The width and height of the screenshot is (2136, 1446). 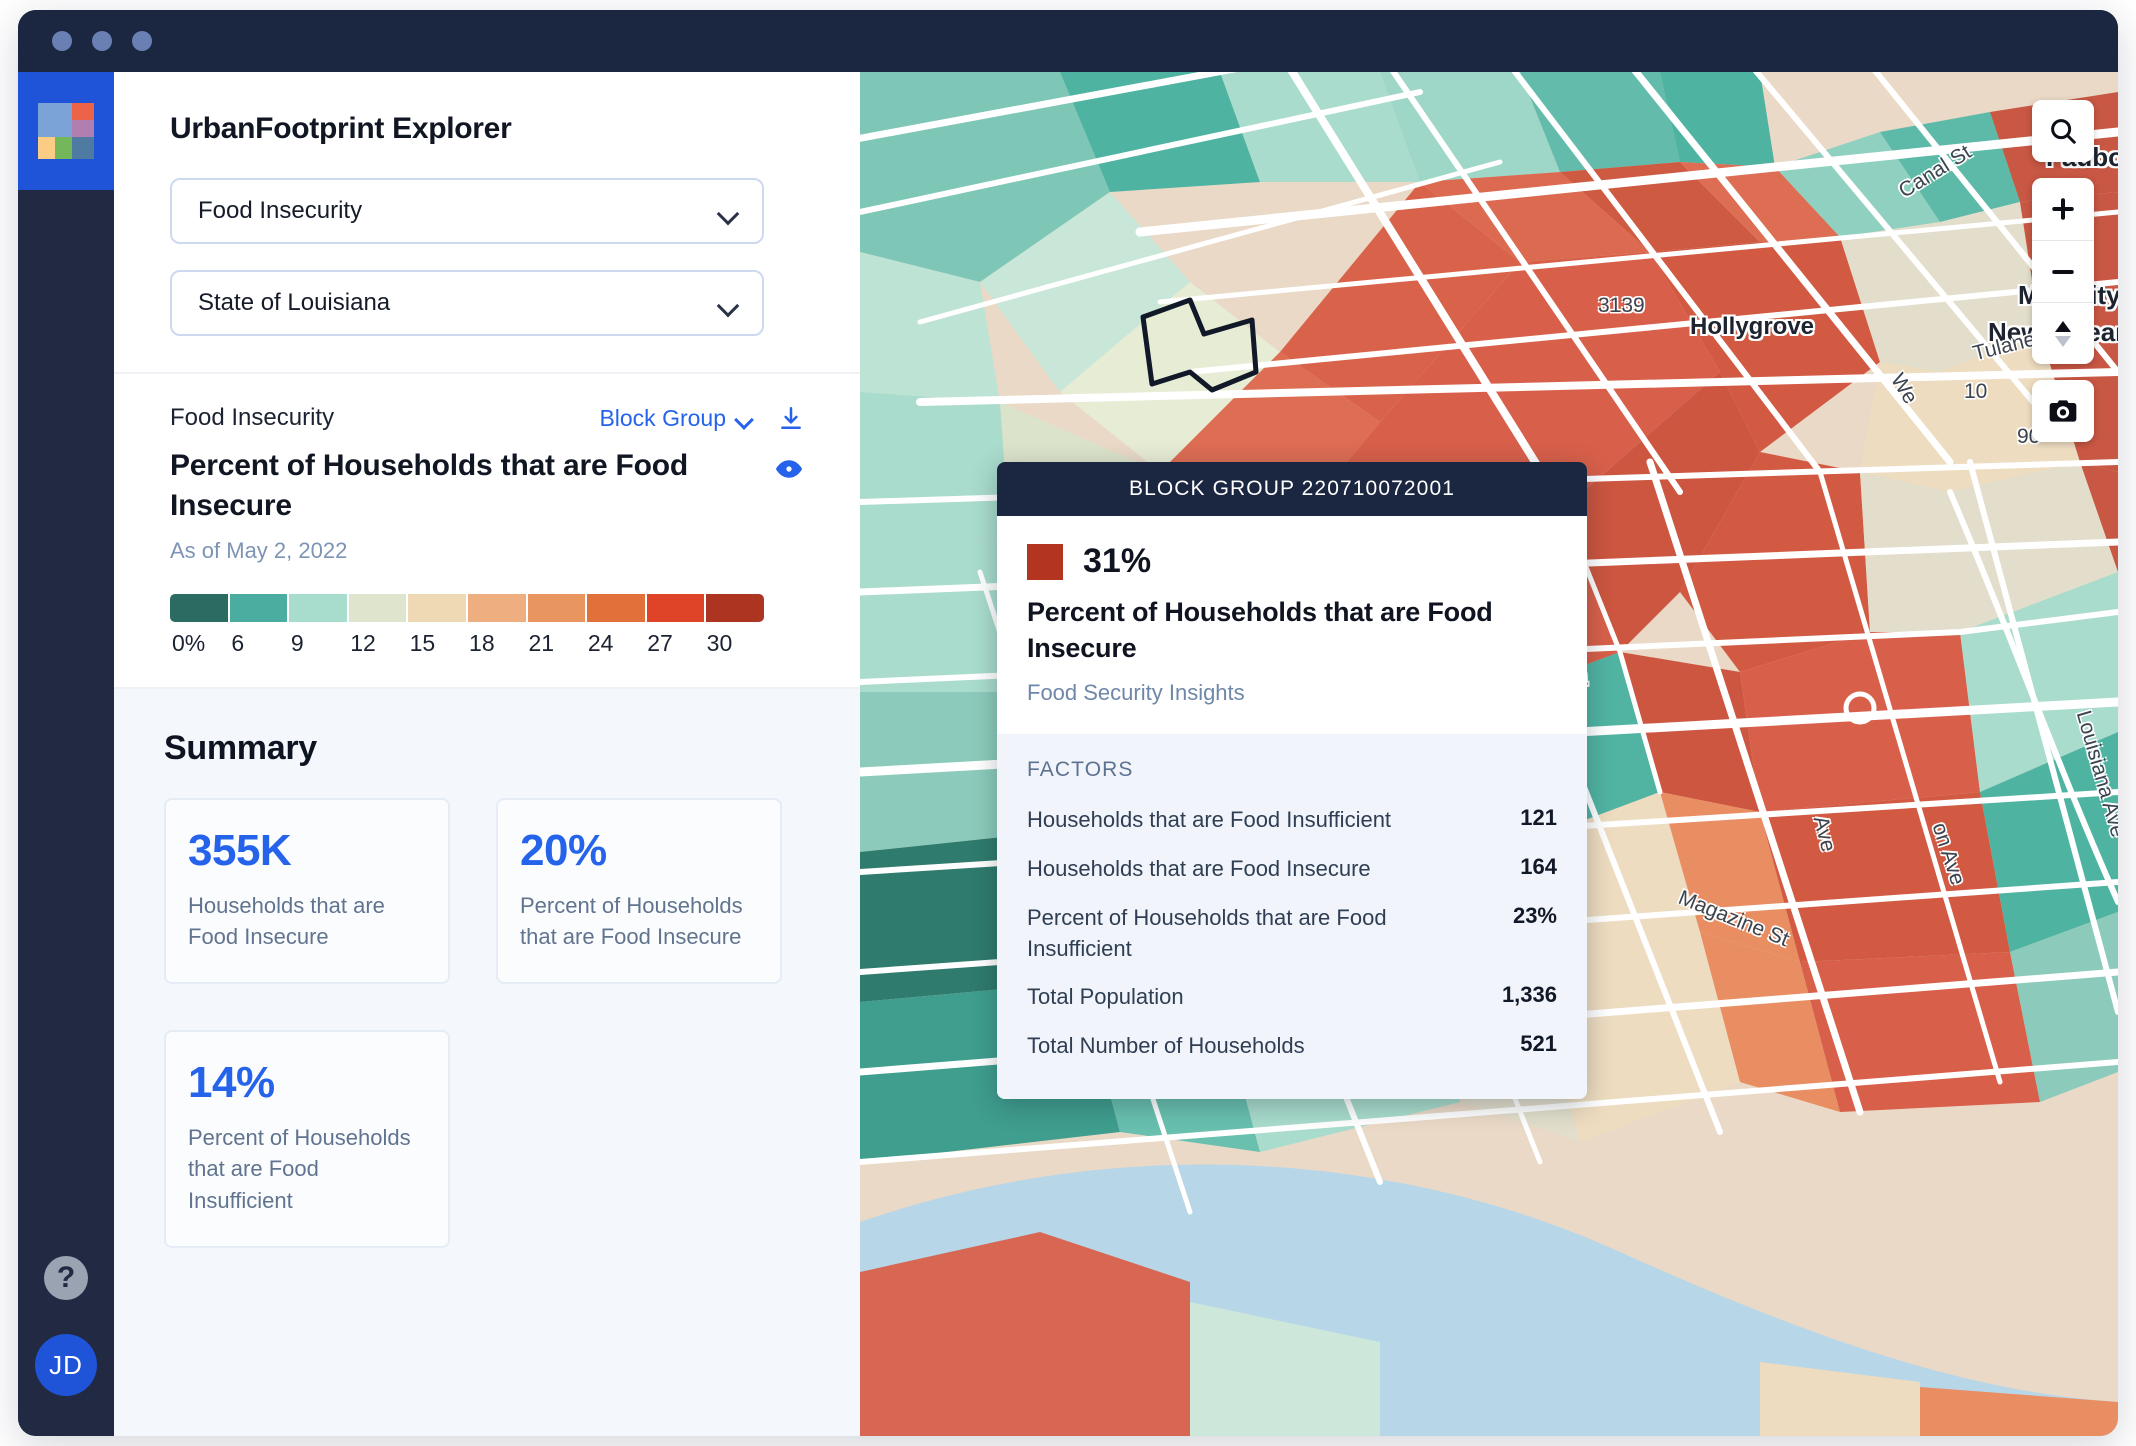 What do you see at coordinates (662, 417) in the screenshot?
I see `block-group-label: Block Group` at bounding box center [662, 417].